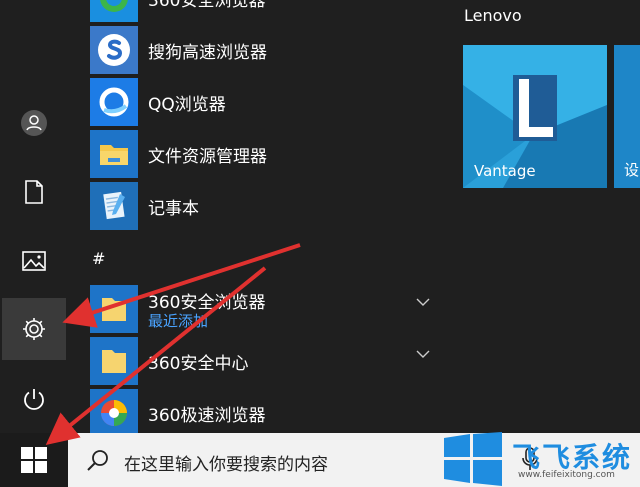  What do you see at coordinates (632, 170) in the screenshot?
I see `tile-label: 设` at bounding box center [632, 170].